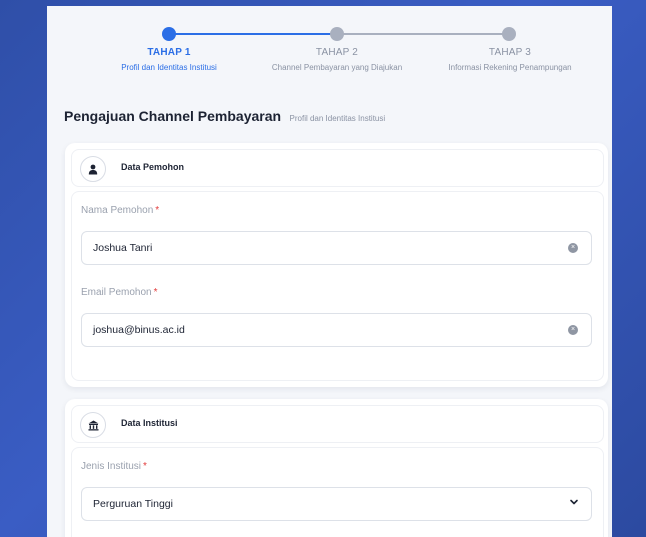 Image resolution: width=646 pixels, height=537 pixels. Describe the element at coordinates (253, 34) in the screenshot. I see `stepper-line-completed` at that location.